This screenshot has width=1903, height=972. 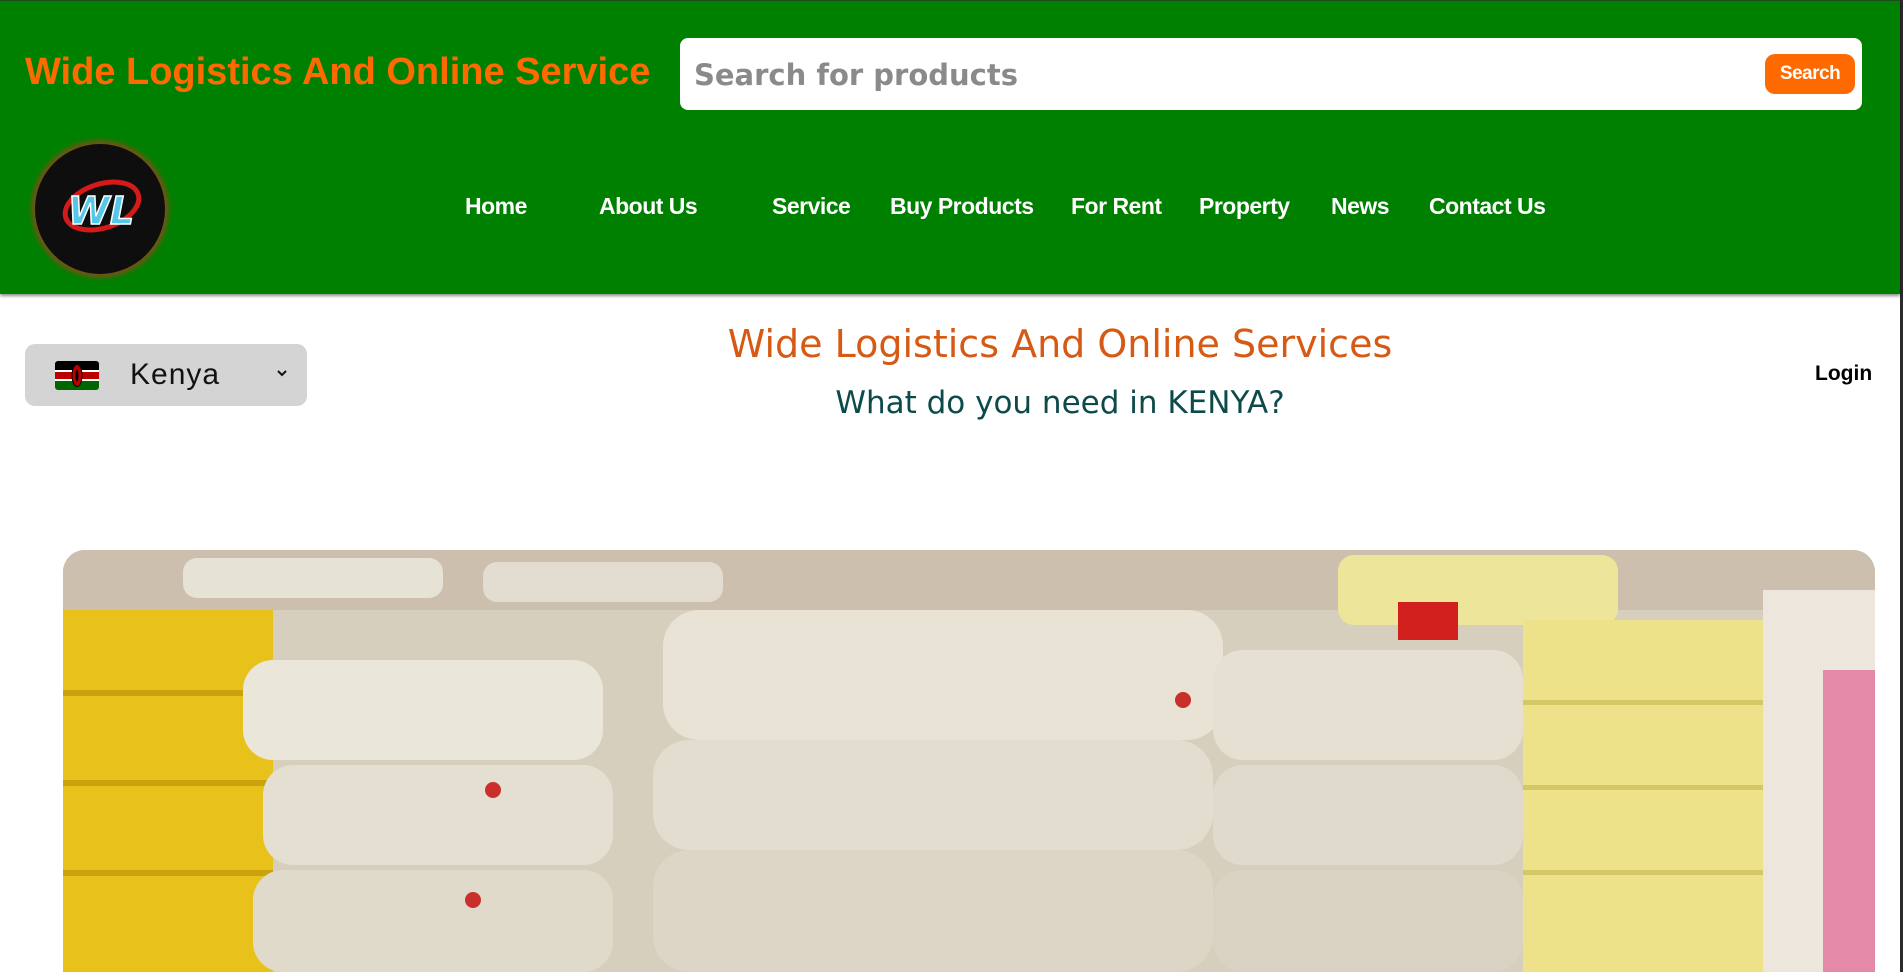 I want to click on page-title: Wide Logistics And Online Services, so click(x=1060, y=344).